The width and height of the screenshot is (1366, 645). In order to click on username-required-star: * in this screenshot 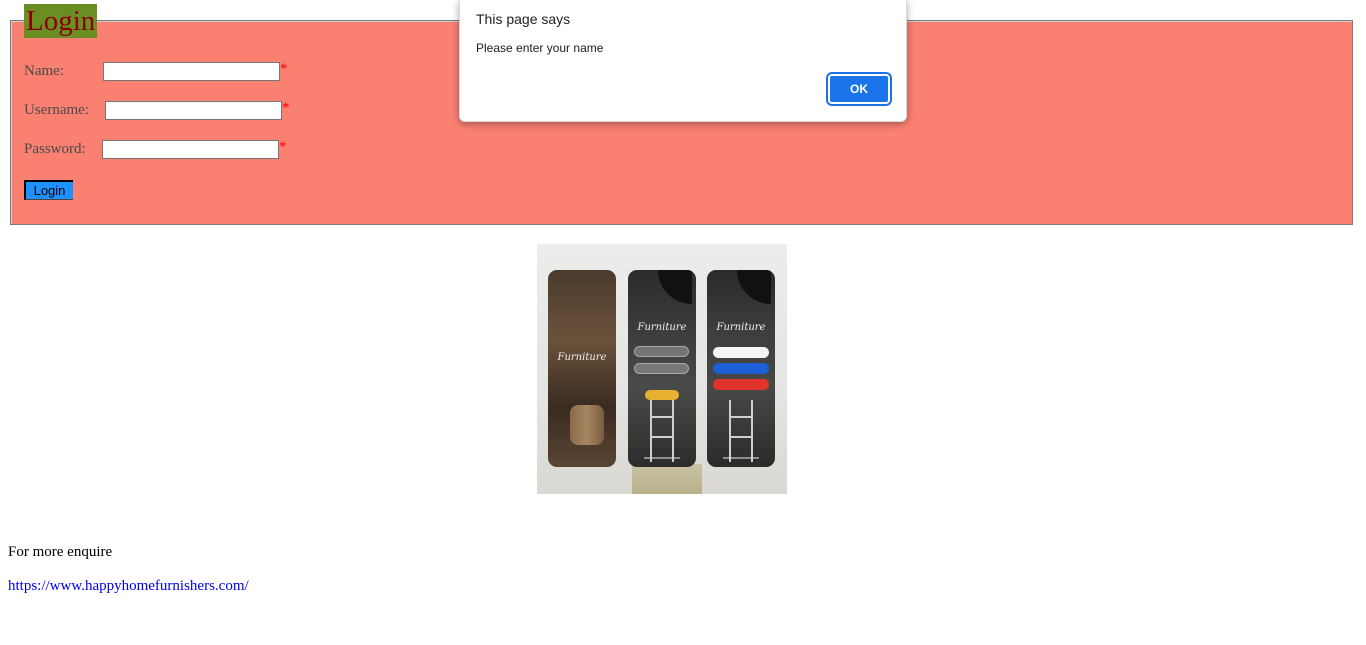, I will do `click(286, 108)`.